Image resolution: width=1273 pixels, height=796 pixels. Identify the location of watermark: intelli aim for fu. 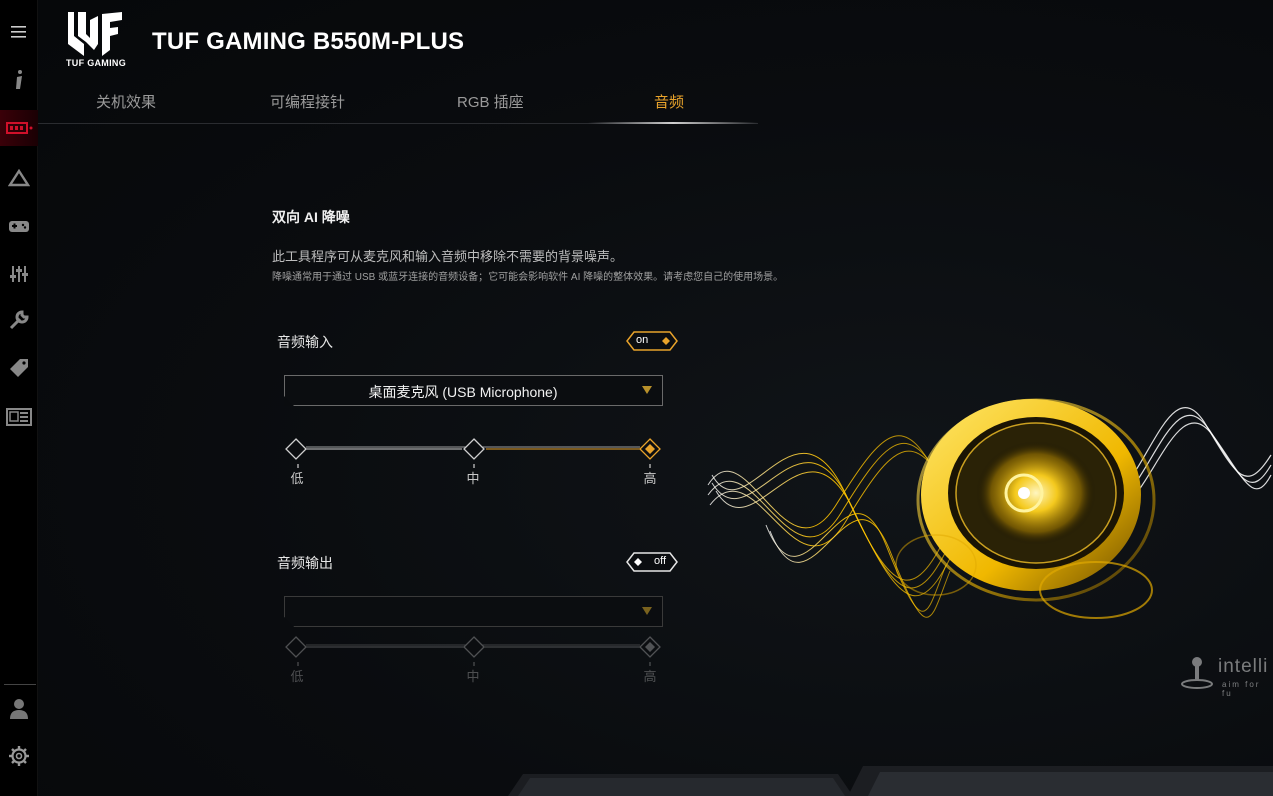
(1226, 676).